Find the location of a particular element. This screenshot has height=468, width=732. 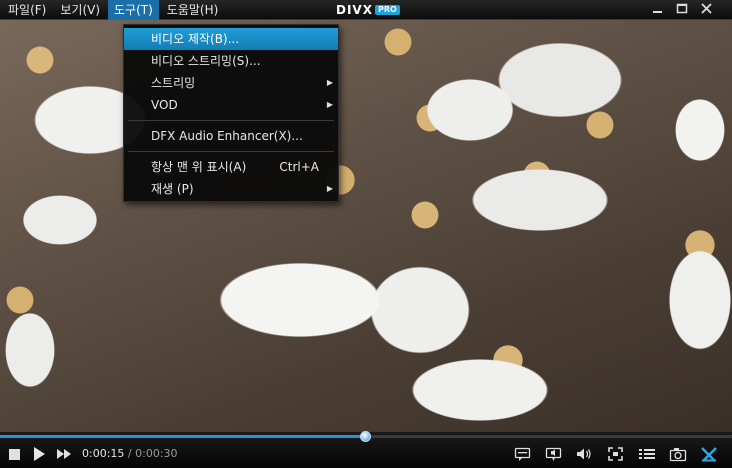

menu-item-label: 재생 (P) is located at coordinates (172, 189).